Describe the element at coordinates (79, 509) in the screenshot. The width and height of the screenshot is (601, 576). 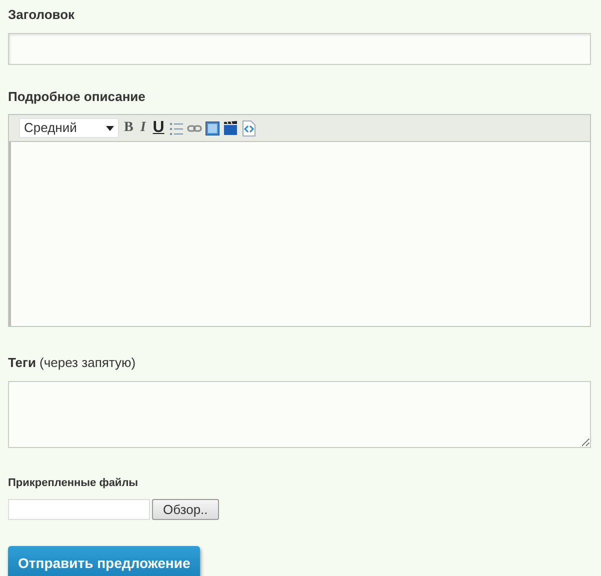
I see `file-input` at that location.